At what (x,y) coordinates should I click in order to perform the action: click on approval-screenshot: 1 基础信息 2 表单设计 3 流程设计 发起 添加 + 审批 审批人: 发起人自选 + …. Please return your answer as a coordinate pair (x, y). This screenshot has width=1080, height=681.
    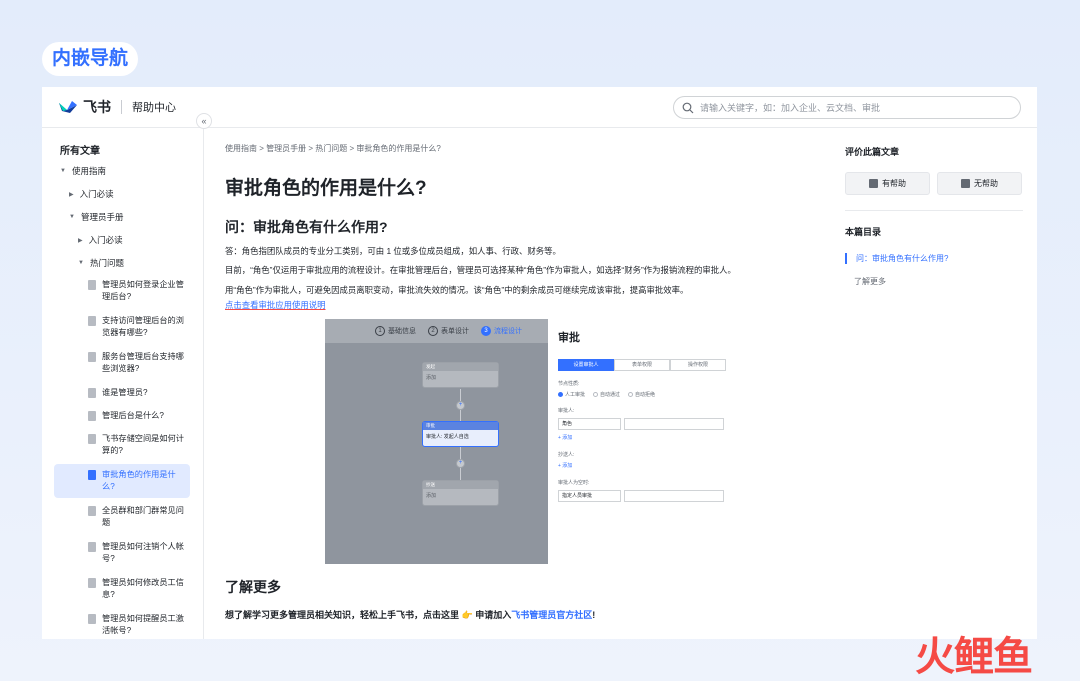
    Looking at the image, I should click on (527, 441).